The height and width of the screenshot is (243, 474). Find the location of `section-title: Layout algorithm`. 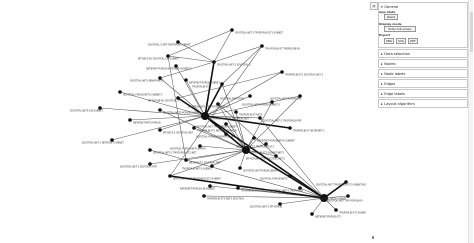

section-title: Layout algorithm is located at coordinates (399, 104).